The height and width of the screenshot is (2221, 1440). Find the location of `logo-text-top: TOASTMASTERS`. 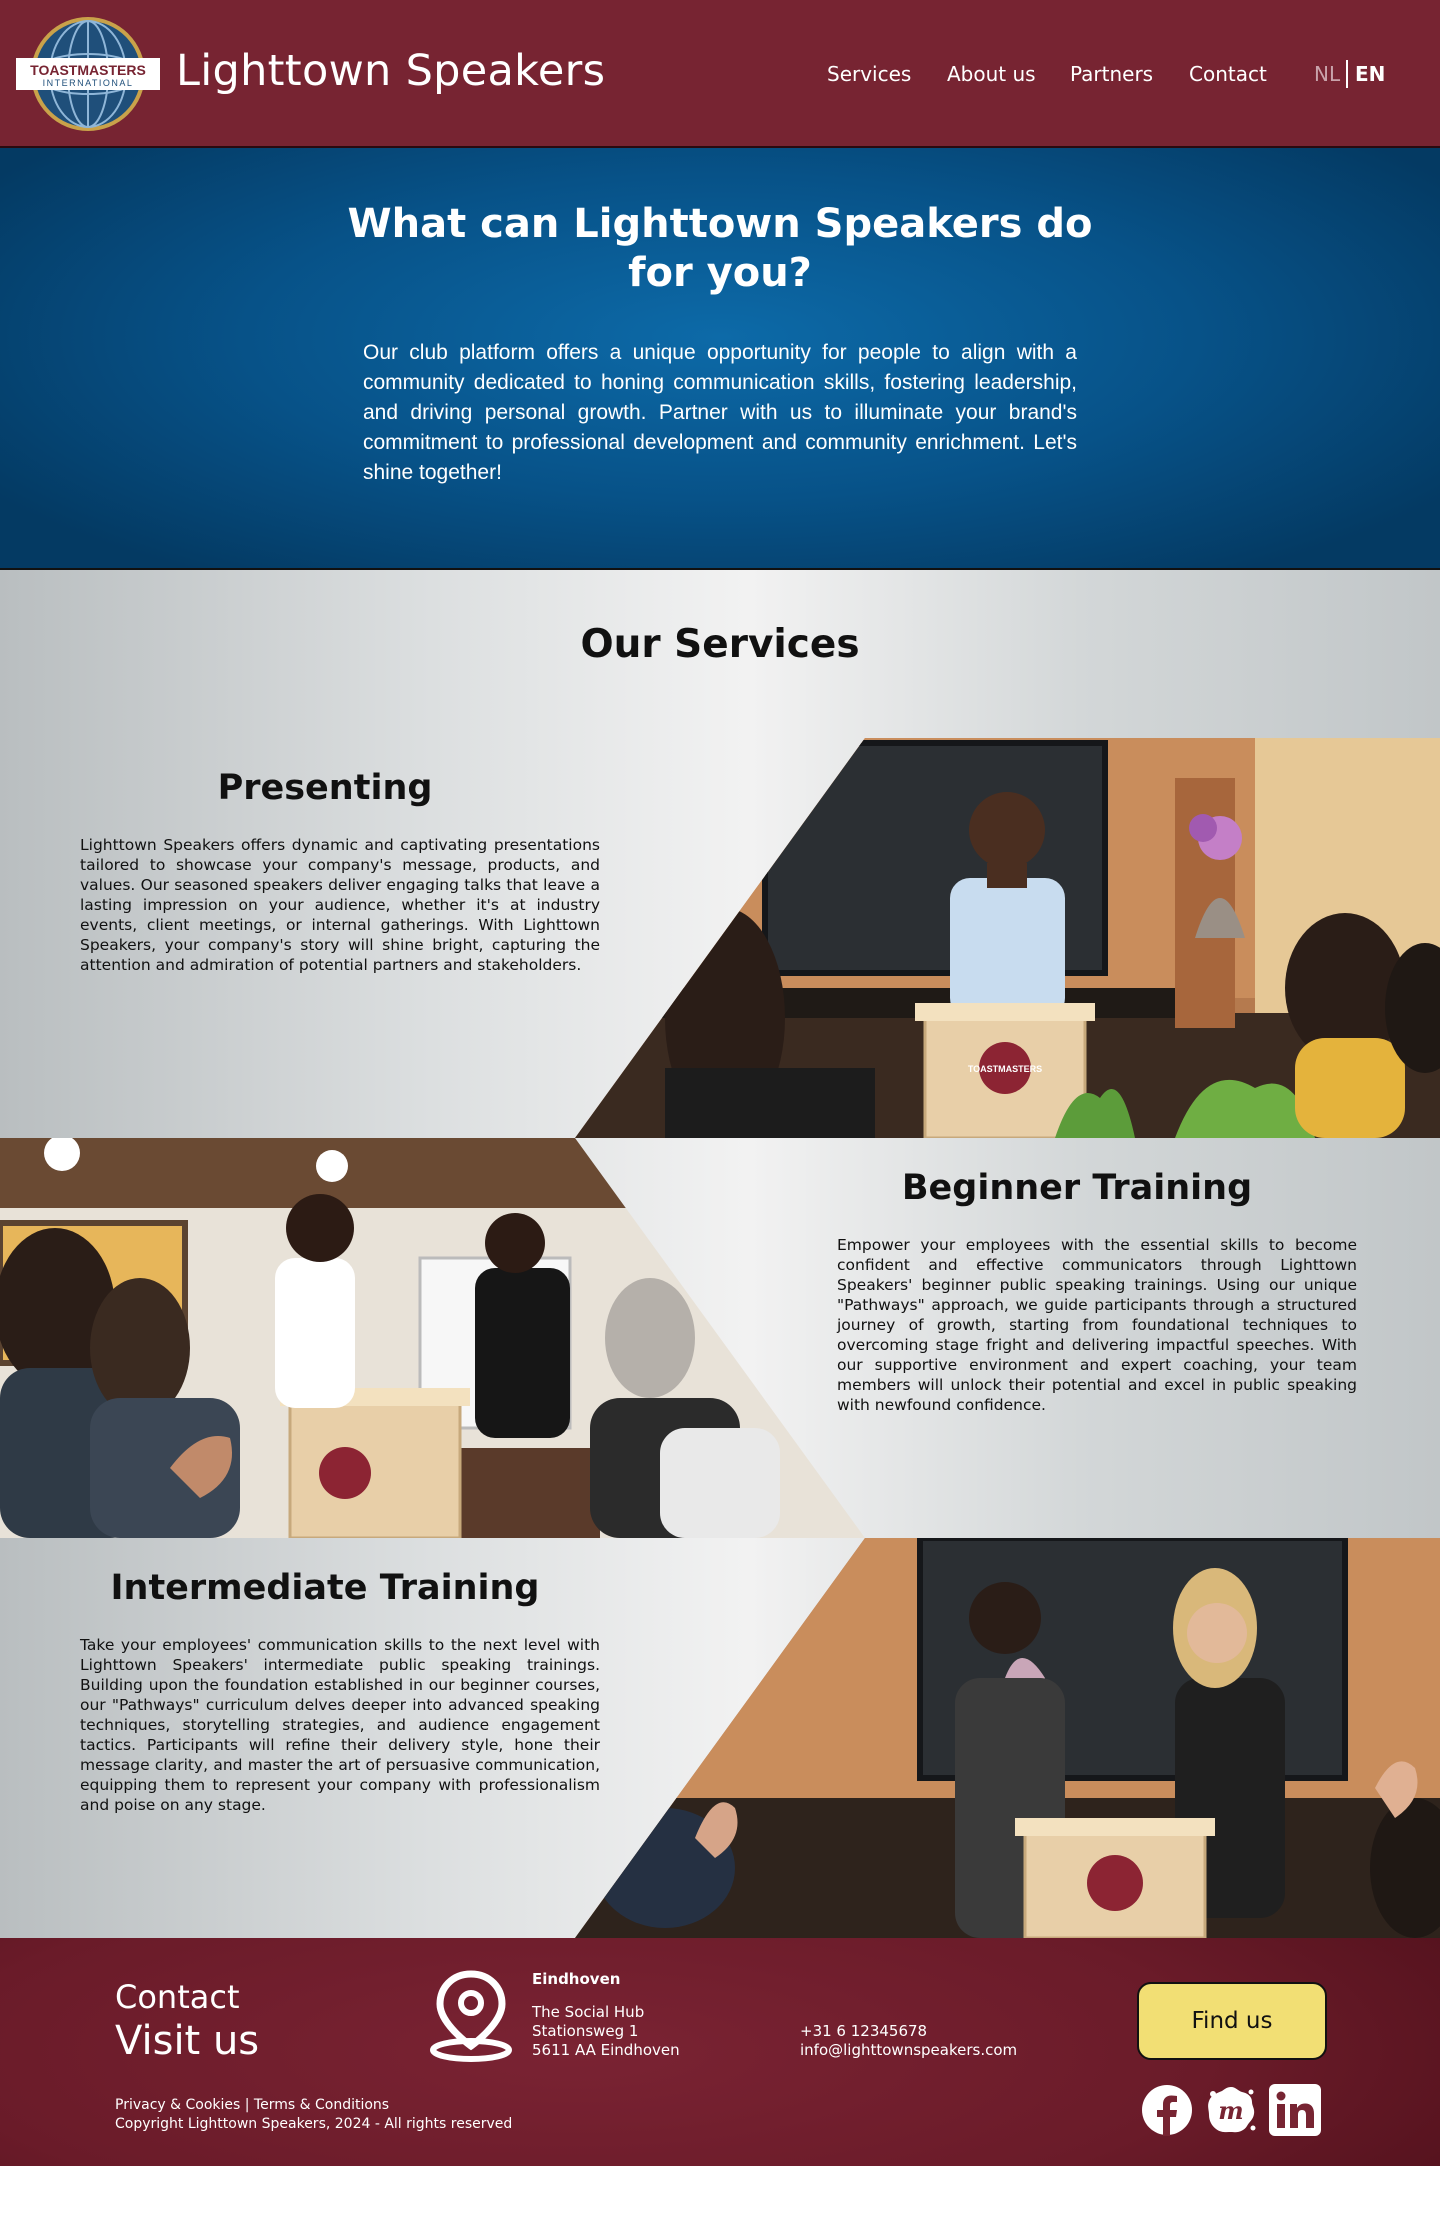

logo-text-top: TOASTMASTERS is located at coordinates (88, 70).